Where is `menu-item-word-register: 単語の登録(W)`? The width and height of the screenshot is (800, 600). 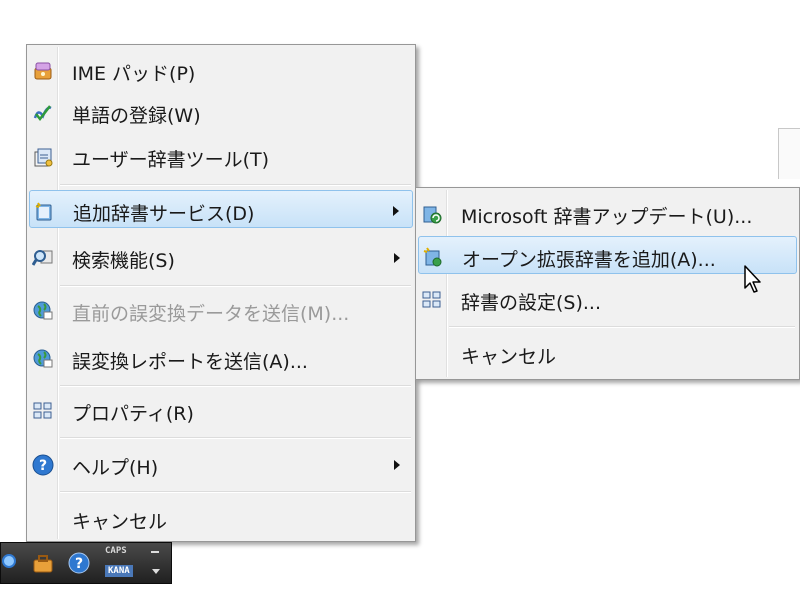
menu-item-word-register: 単語の登録(W) is located at coordinates (221, 112).